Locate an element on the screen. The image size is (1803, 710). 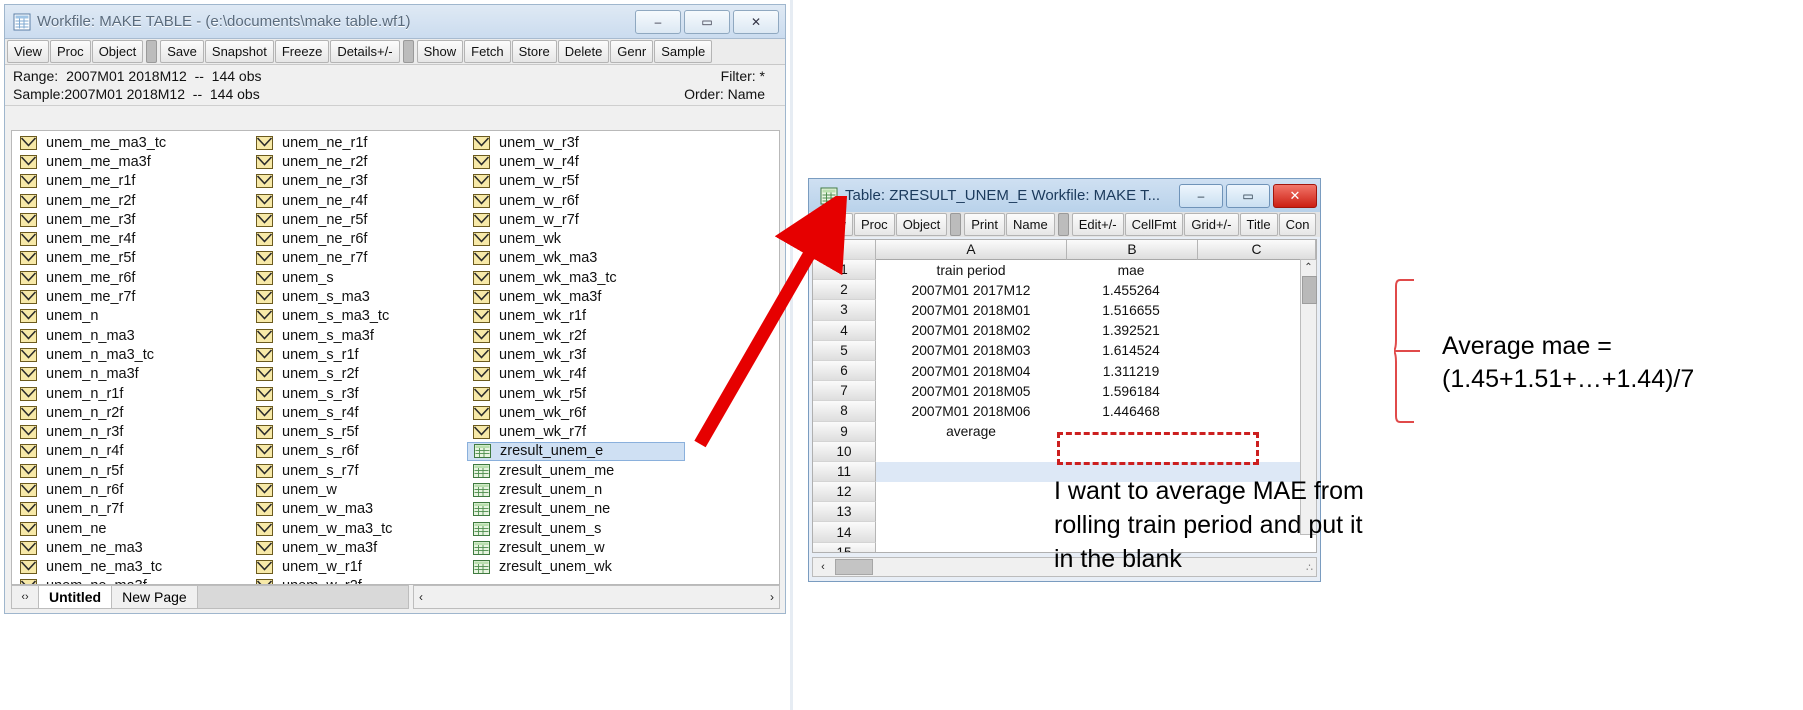
list-item: unem_ne is located at coordinates (139, 528).